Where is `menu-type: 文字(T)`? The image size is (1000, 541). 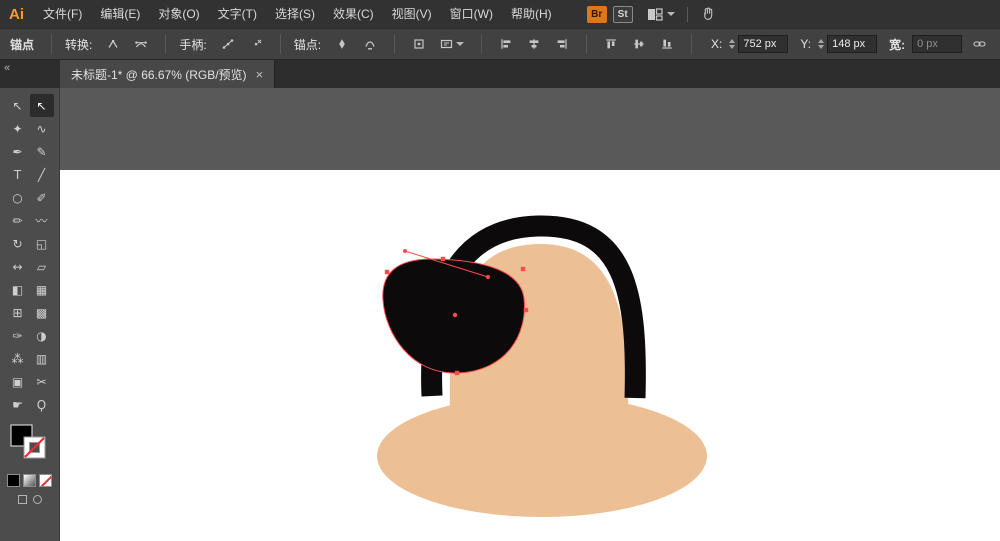
menu-type: 文字(T) is located at coordinates (237, 14).